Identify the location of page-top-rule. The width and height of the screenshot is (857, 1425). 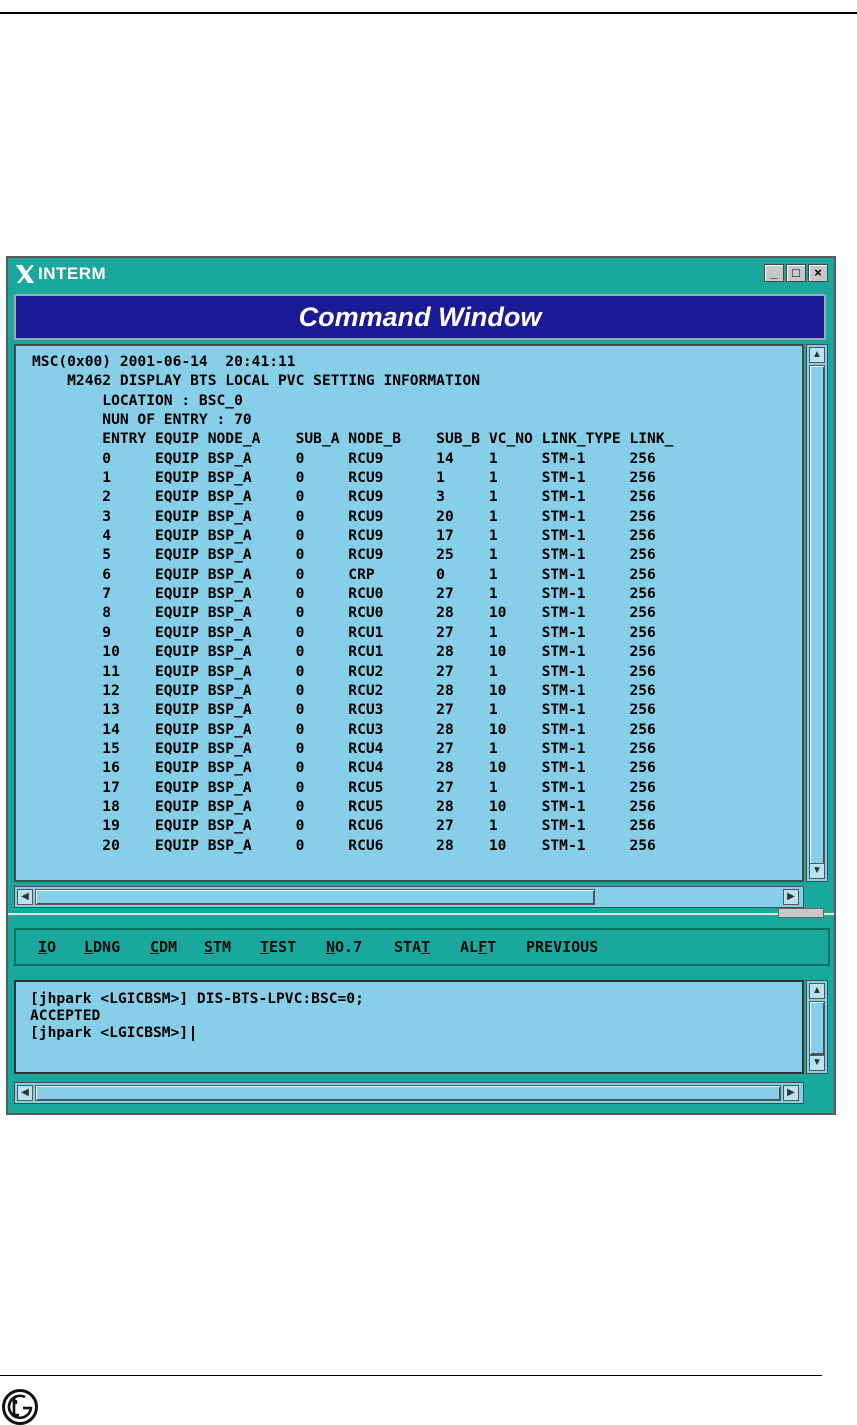
(428, 13).